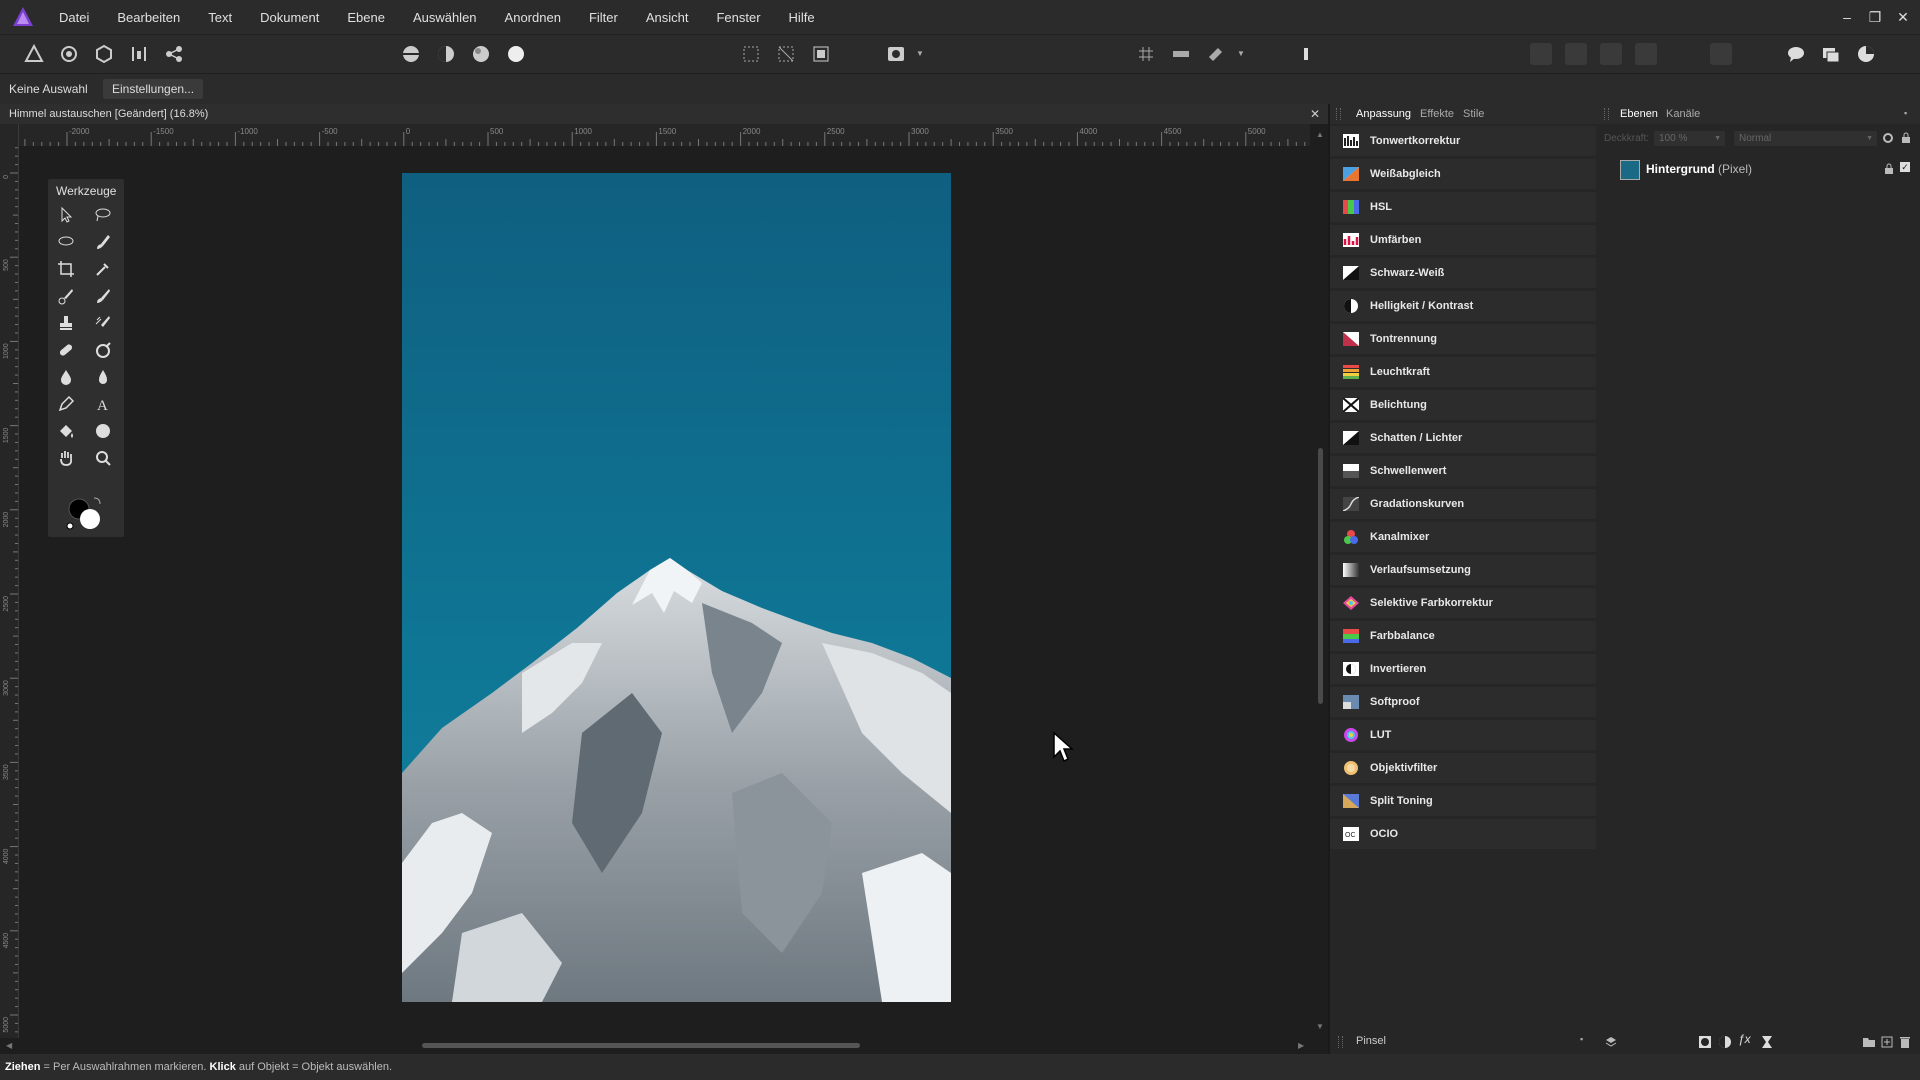 The height and width of the screenshot is (1080, 1920). What do you see at coordinates (1463, 571) in the screenshot?
I see `adjustment-item: Verlaufsumsetzung` at bounding box center [1463, 571].